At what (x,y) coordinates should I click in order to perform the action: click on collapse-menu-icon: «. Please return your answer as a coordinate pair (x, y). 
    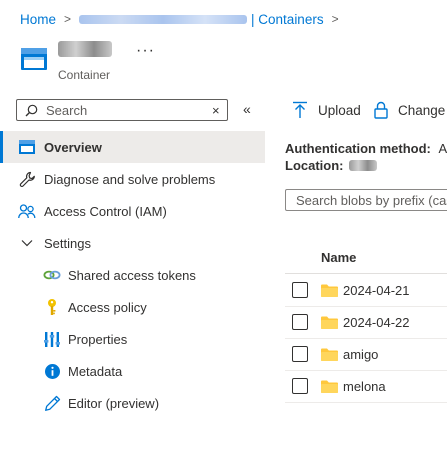
    Looking at the image, I should click on (247, 109).